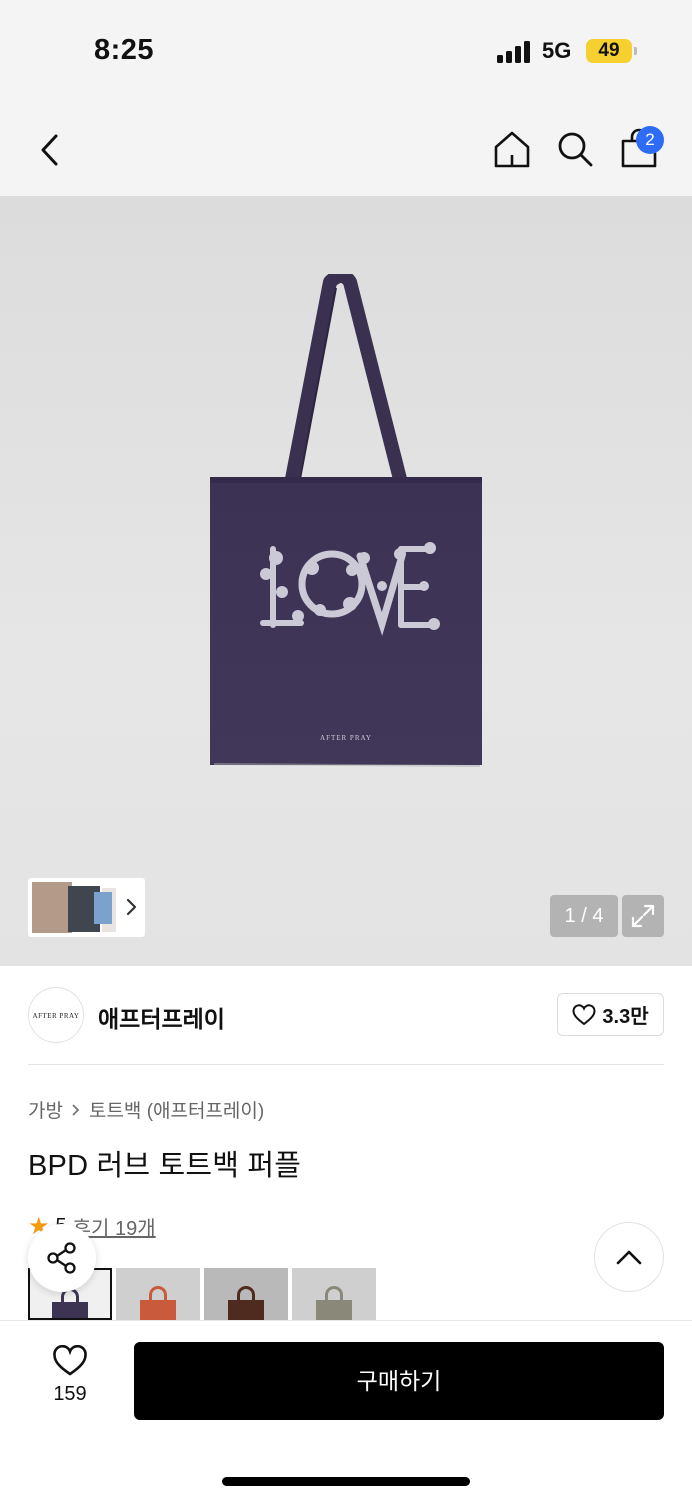 The width and height of the screenshot is (692, 1500). What do you see at coordinates (334, 1294) in the screenshot?
I see `color-option-khaki` at bounding box center [334, 1294].